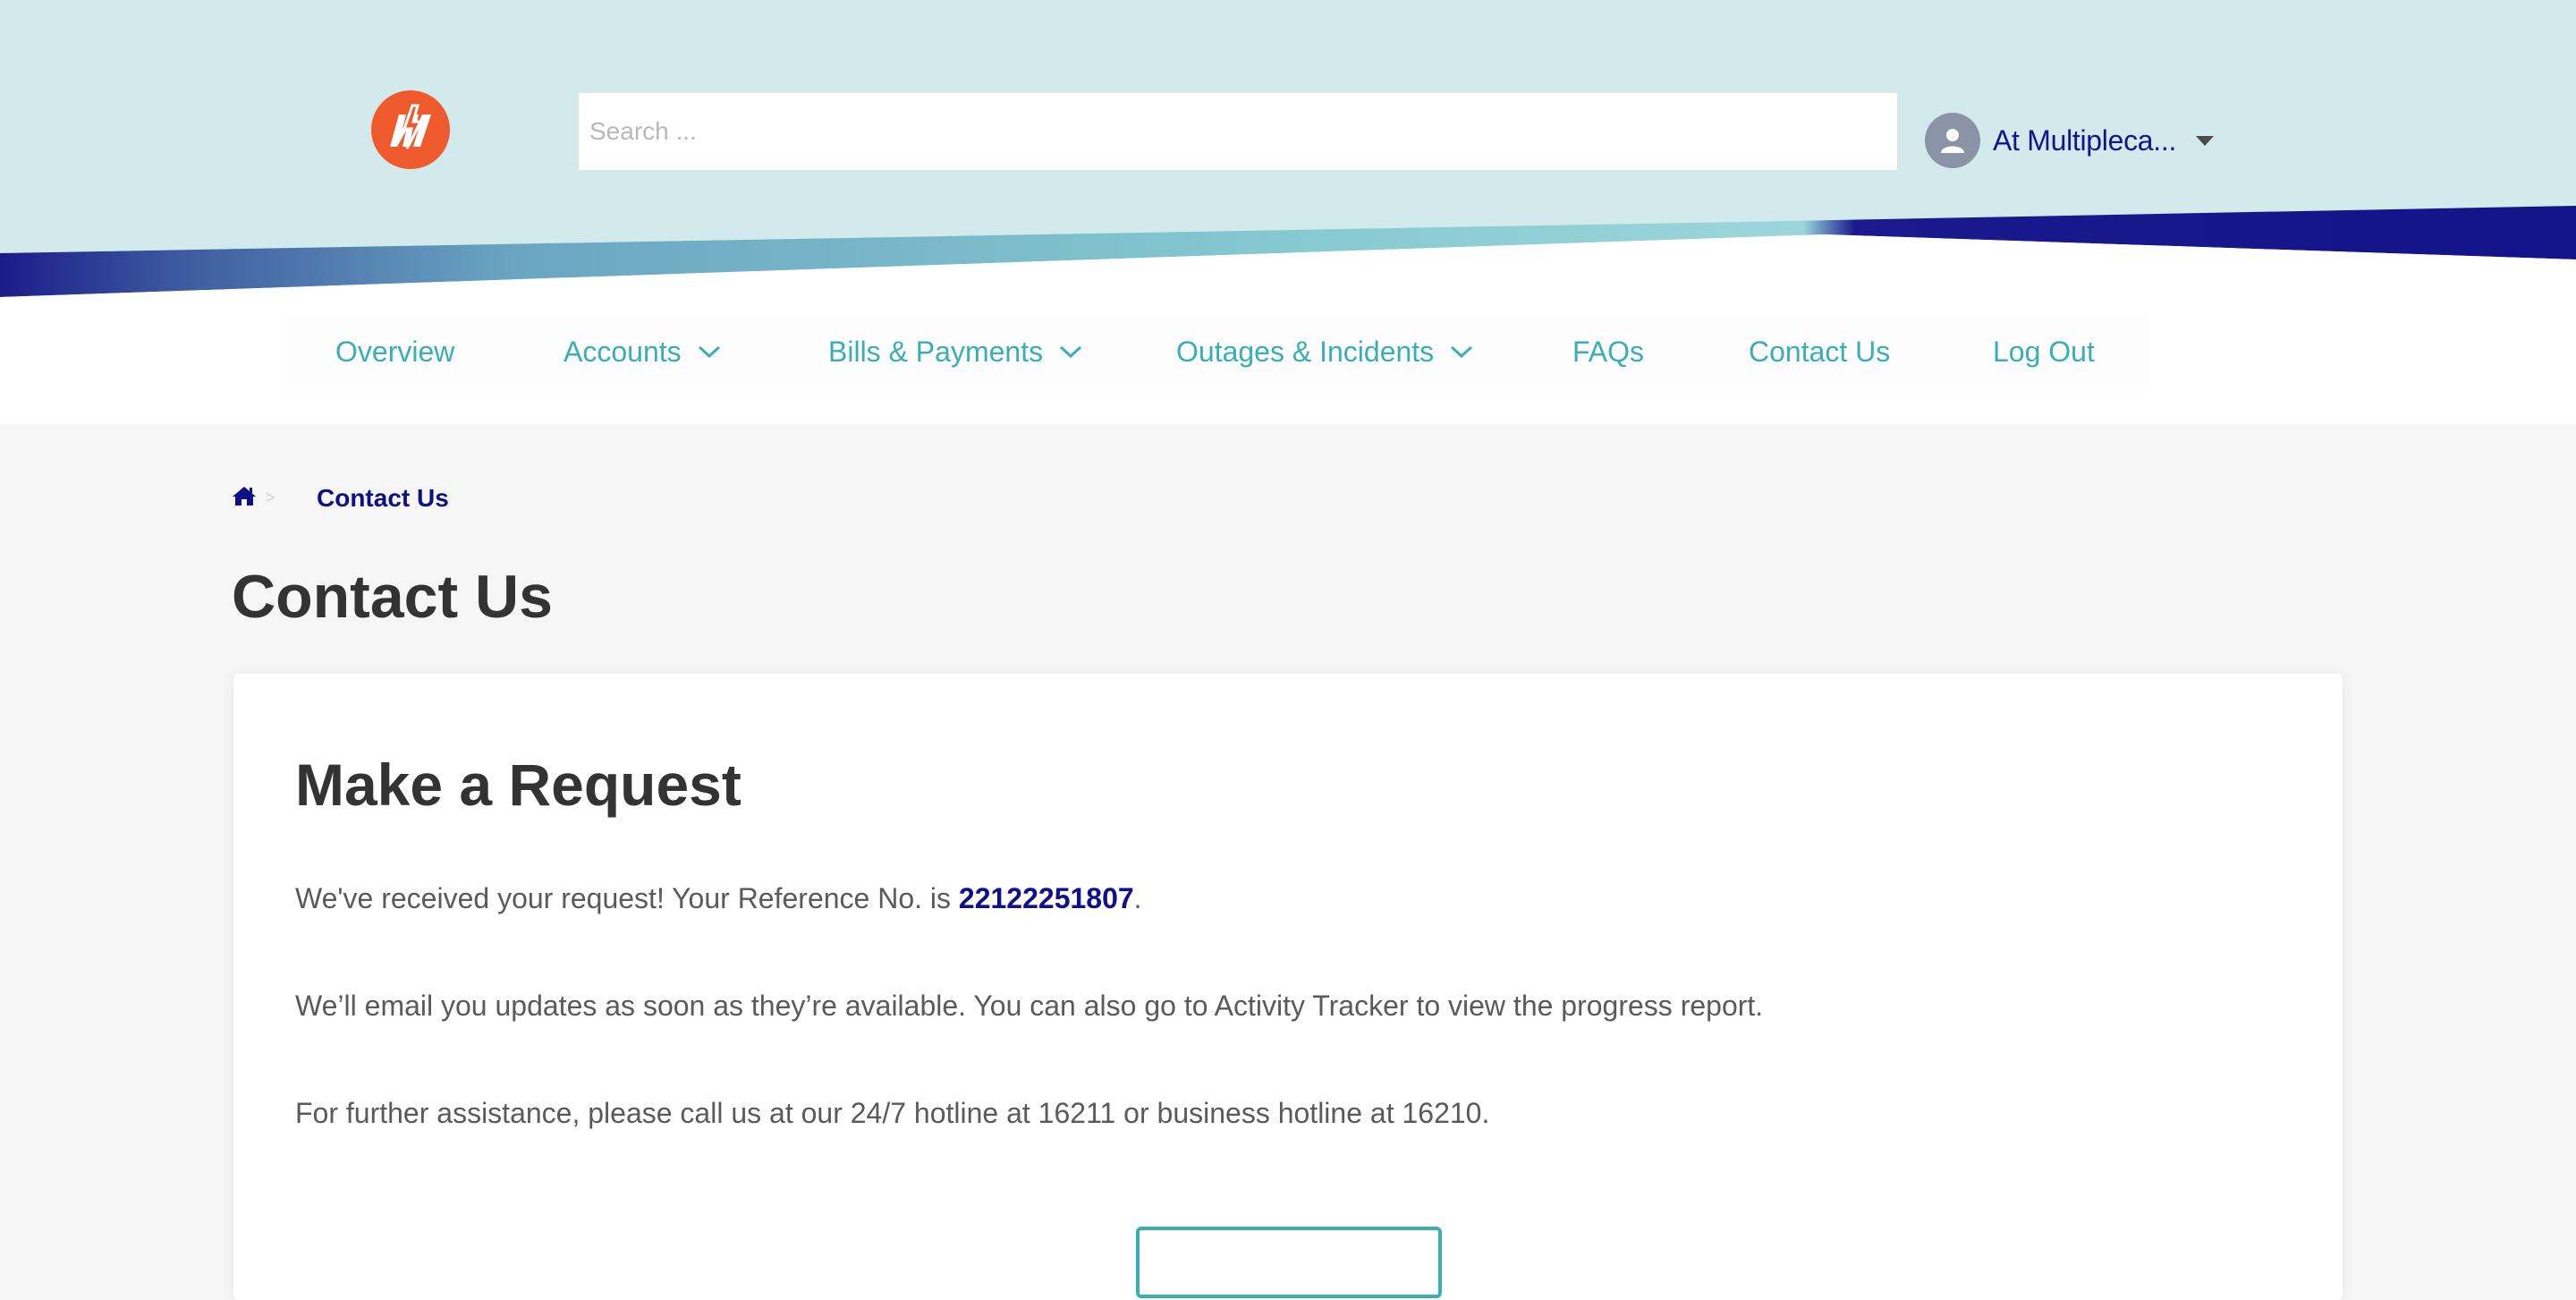  I want to click on breadcrumb: > Contact Us, so click(340, 498).